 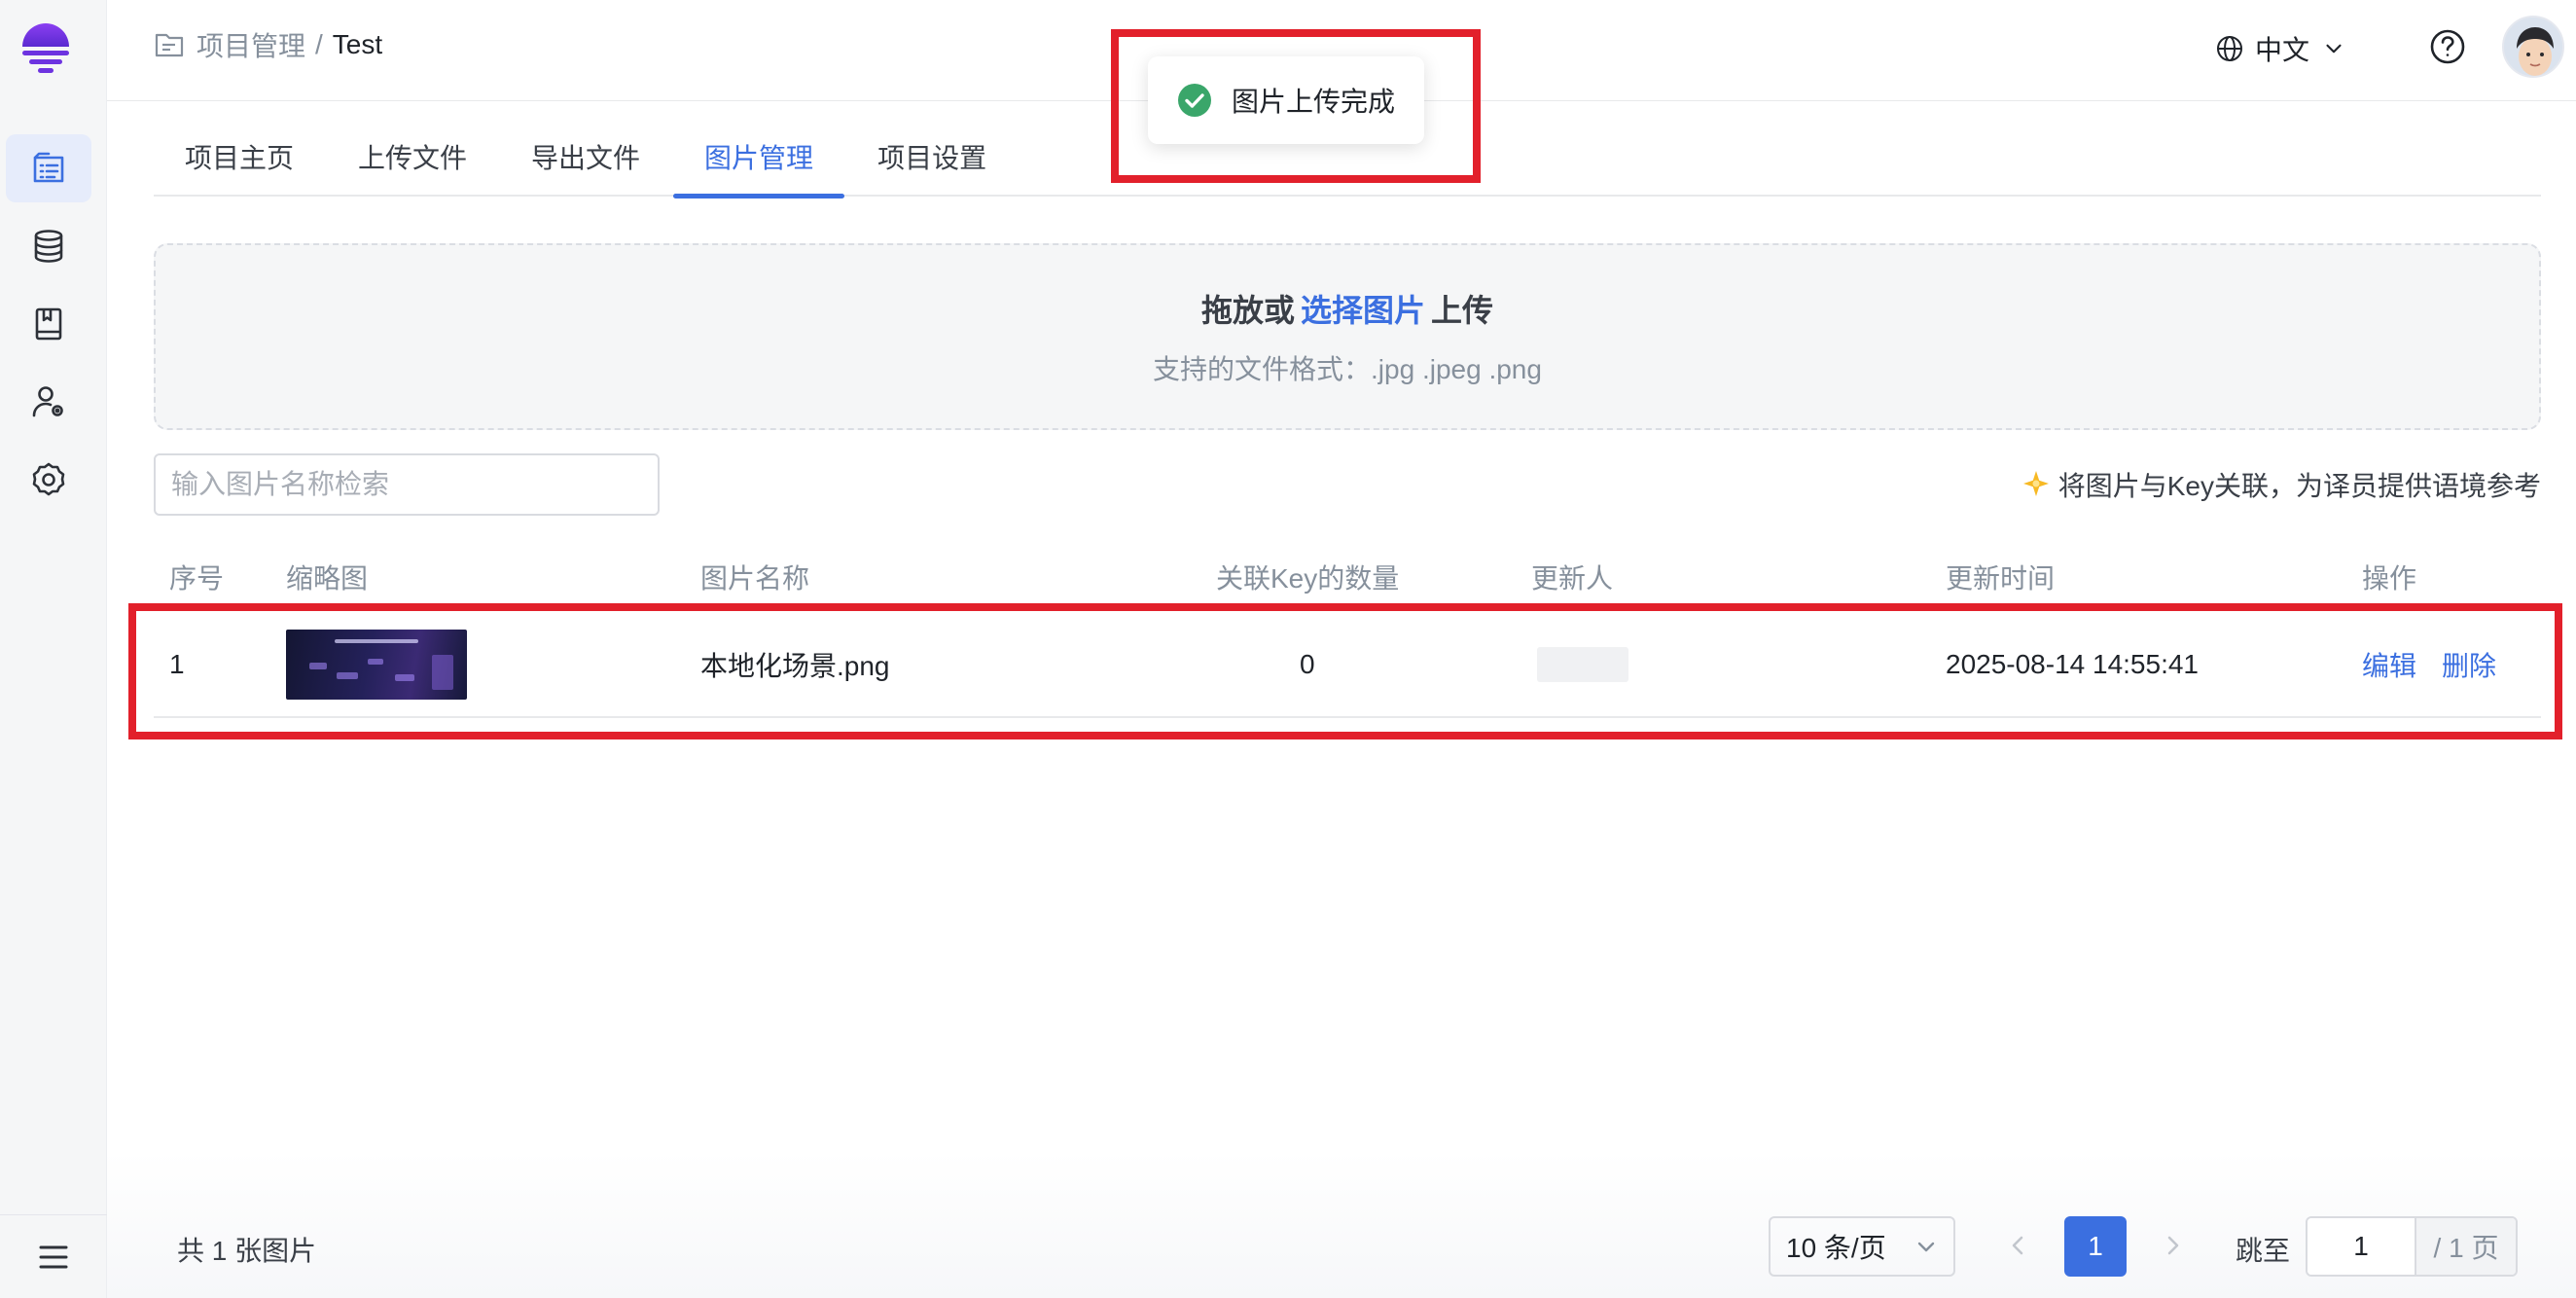 I want to click on tab-upload-files: 上传文件, so click(x=412, y=157).